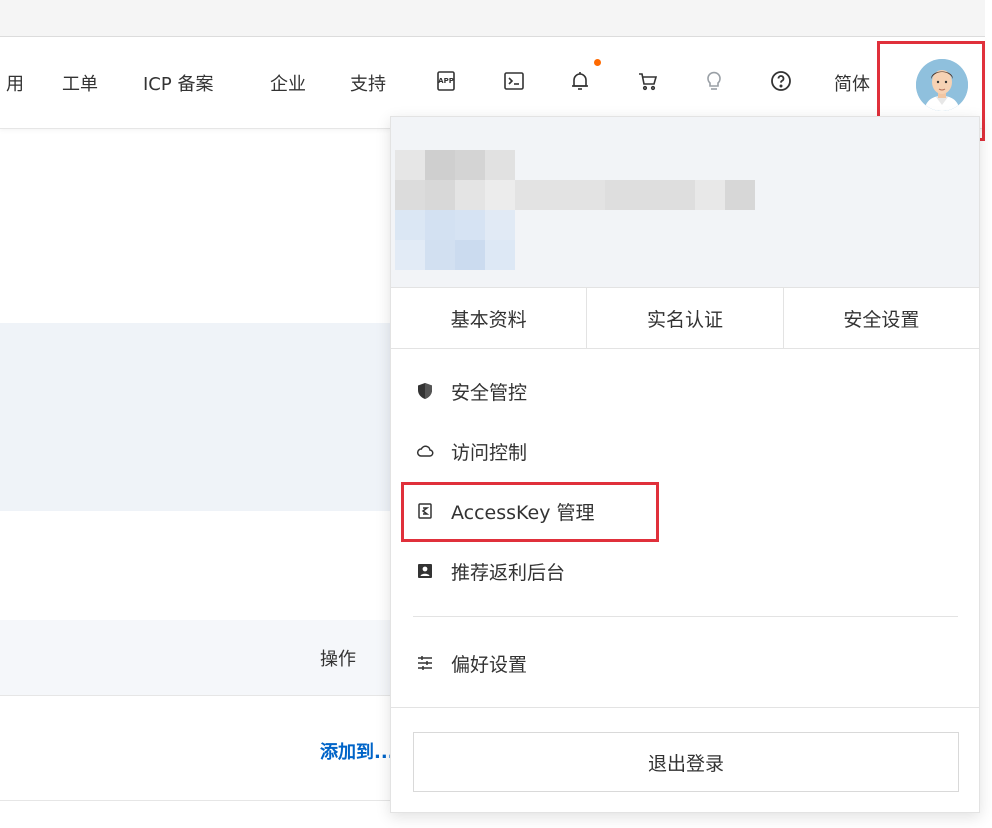 The height and width of the screenshot is (828, 992). What do you see at coordinates (195, 417) in the screenshot?
I see `background-banner` at bounding box center [195, 417].